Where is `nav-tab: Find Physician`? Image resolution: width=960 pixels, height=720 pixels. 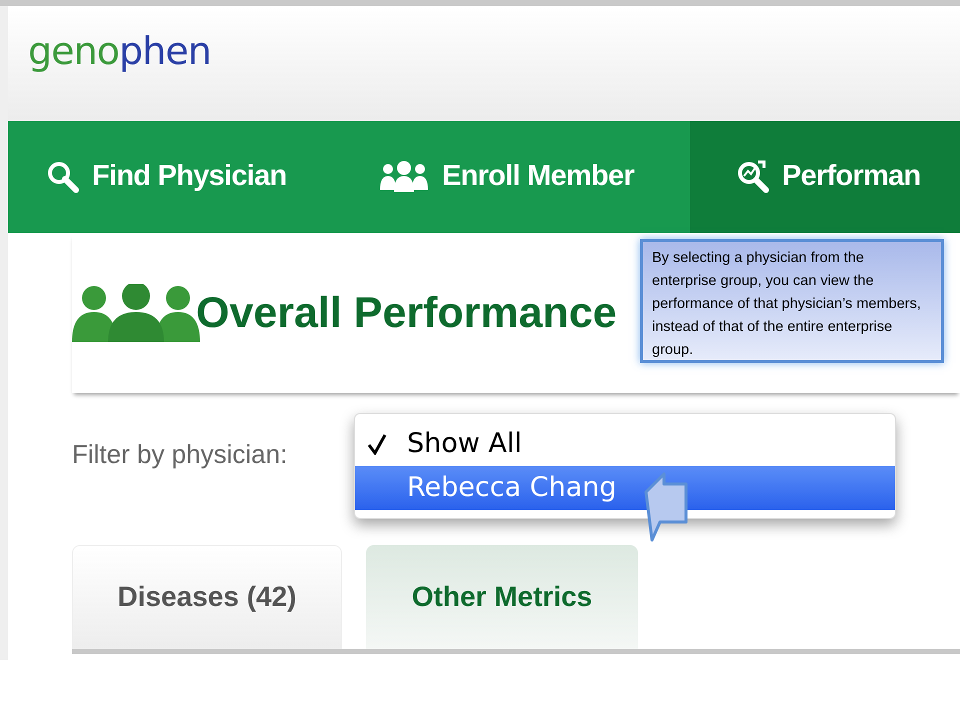
nav-tab: Find Physician is located at coordinates (174, 177).